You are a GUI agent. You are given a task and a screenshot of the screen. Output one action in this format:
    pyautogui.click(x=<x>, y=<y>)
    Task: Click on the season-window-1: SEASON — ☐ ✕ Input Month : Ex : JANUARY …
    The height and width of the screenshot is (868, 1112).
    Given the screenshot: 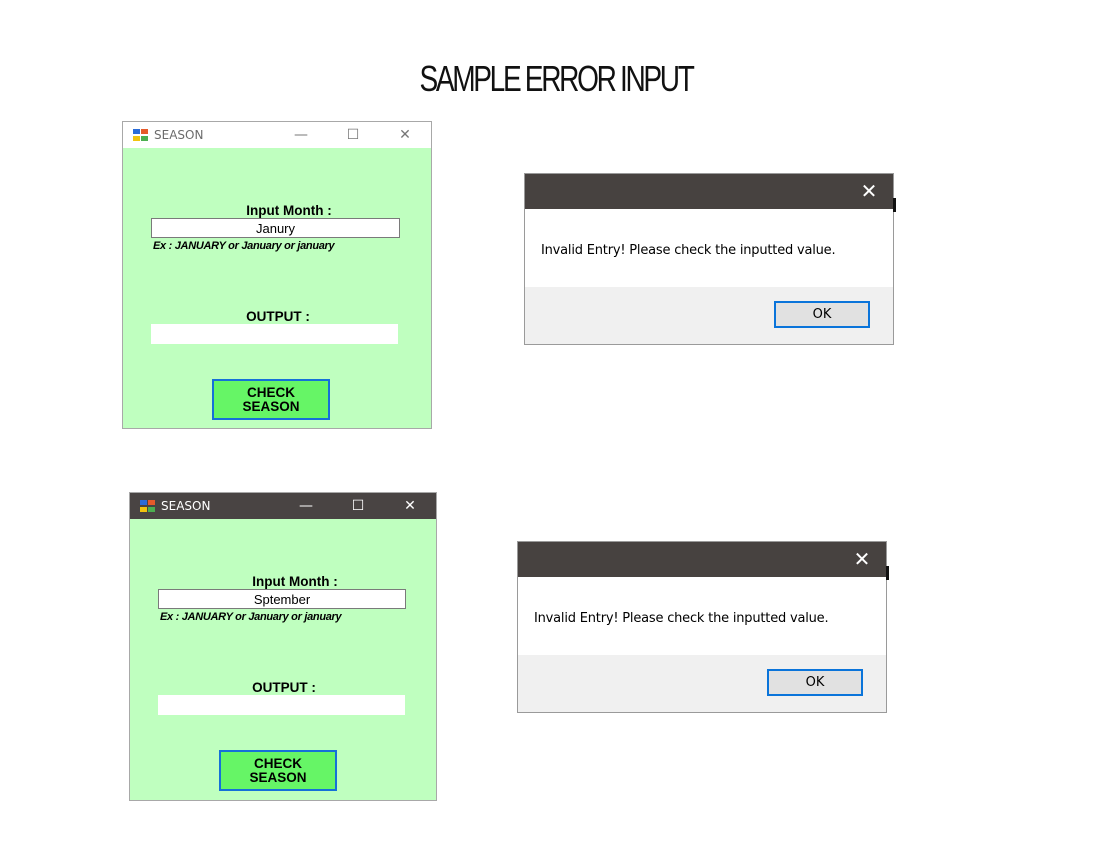 What is the action you would take?
    pyautogui.click(x=277, y=275)
    